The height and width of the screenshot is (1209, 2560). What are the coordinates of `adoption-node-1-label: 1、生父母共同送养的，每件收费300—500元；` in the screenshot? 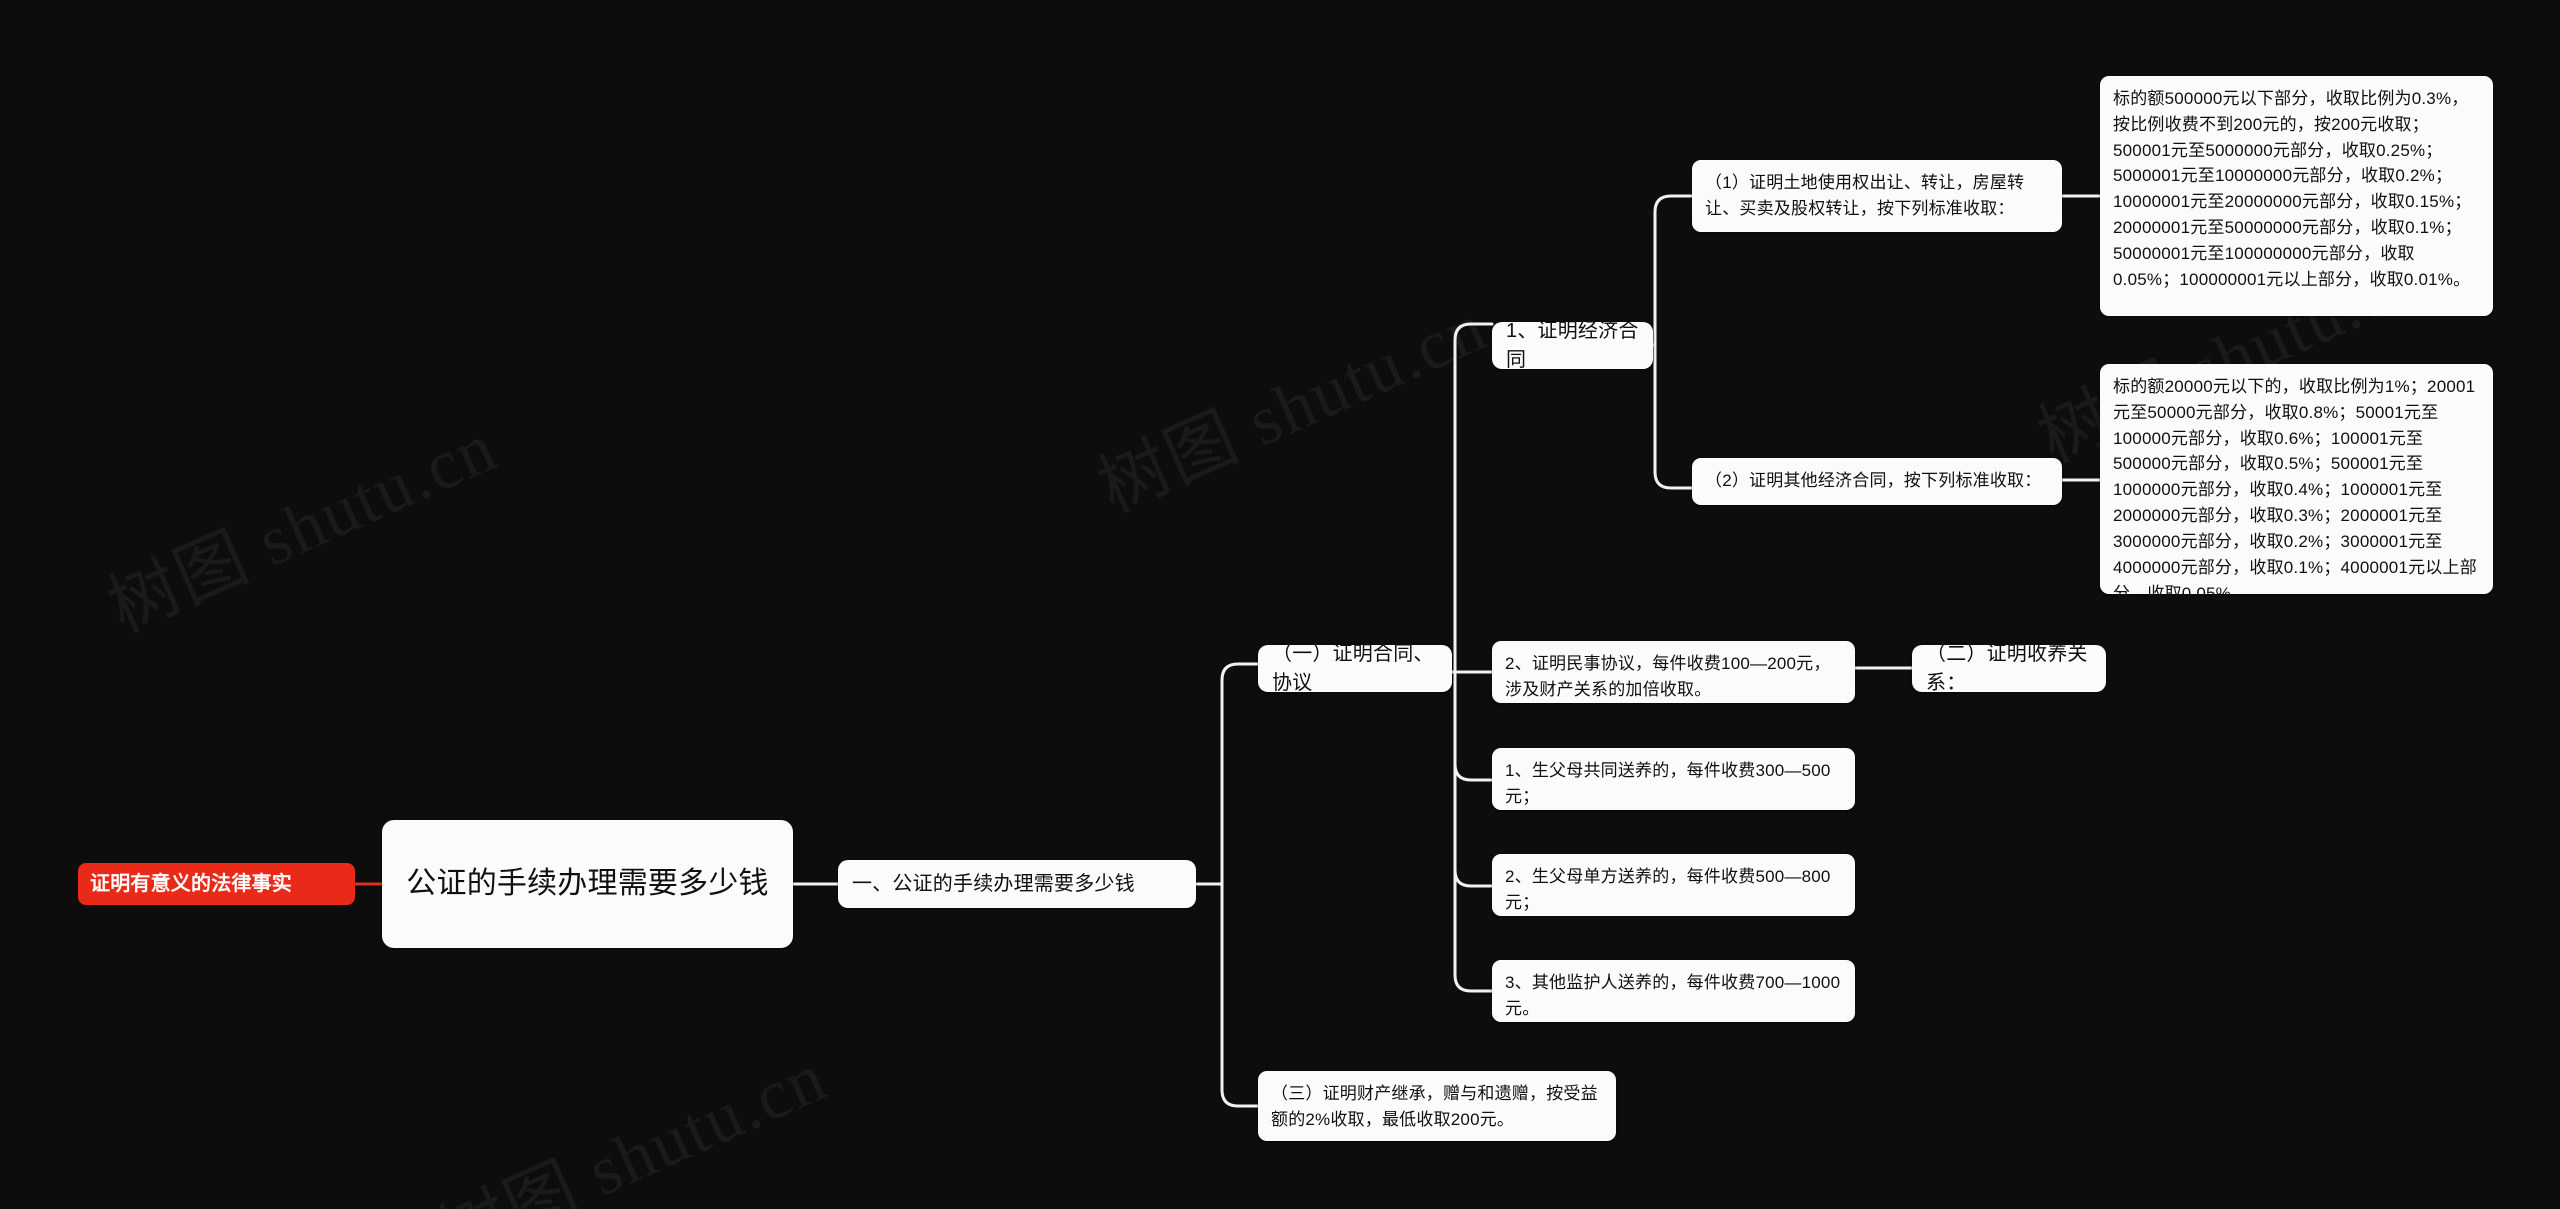 It's located at (1668, 783).